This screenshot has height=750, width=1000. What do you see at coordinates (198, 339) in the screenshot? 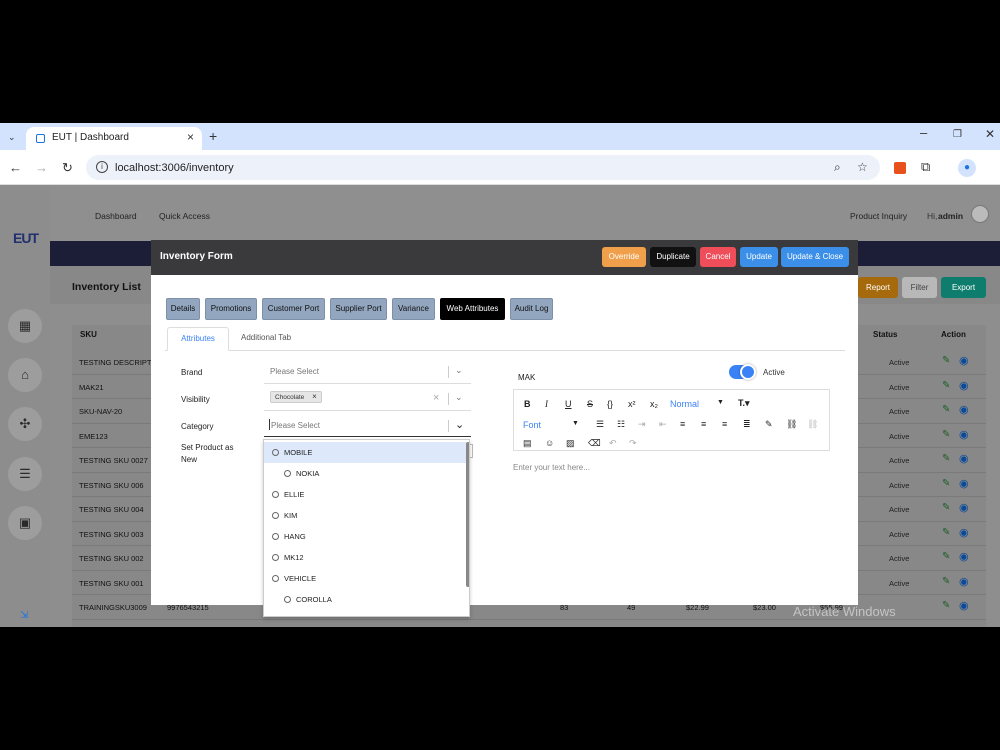
I see `tab-attributes: Attributes` at bounding box center [198, 339].